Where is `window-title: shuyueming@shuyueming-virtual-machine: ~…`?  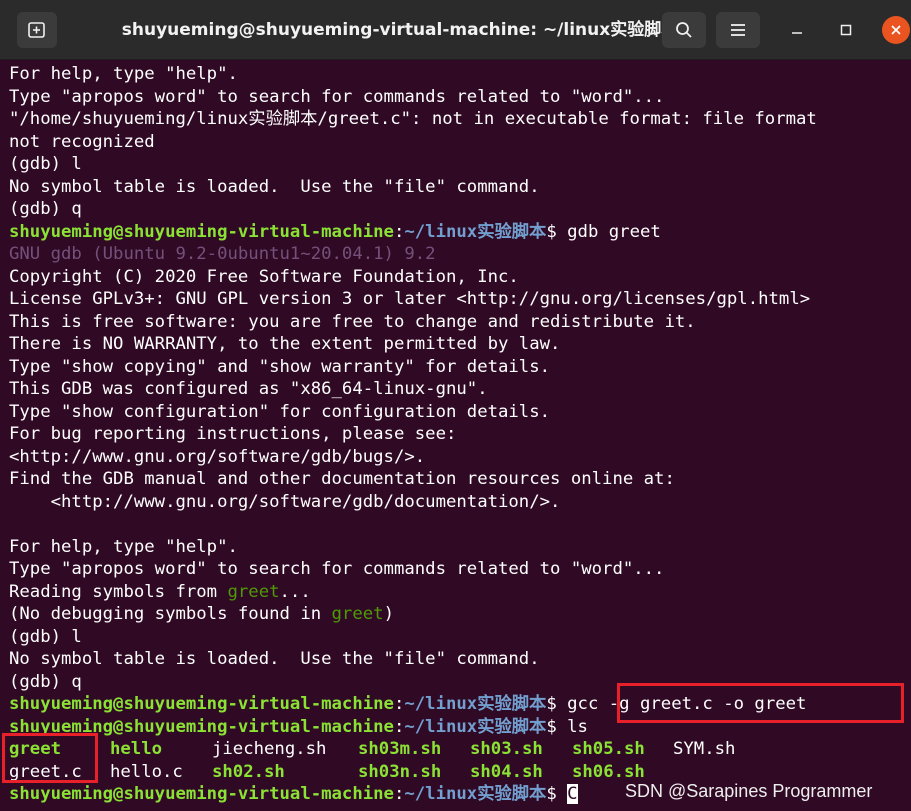
window-title: shuyueming@shuyueming-virtual-machine: ~… is located at coordinates (400, 30).